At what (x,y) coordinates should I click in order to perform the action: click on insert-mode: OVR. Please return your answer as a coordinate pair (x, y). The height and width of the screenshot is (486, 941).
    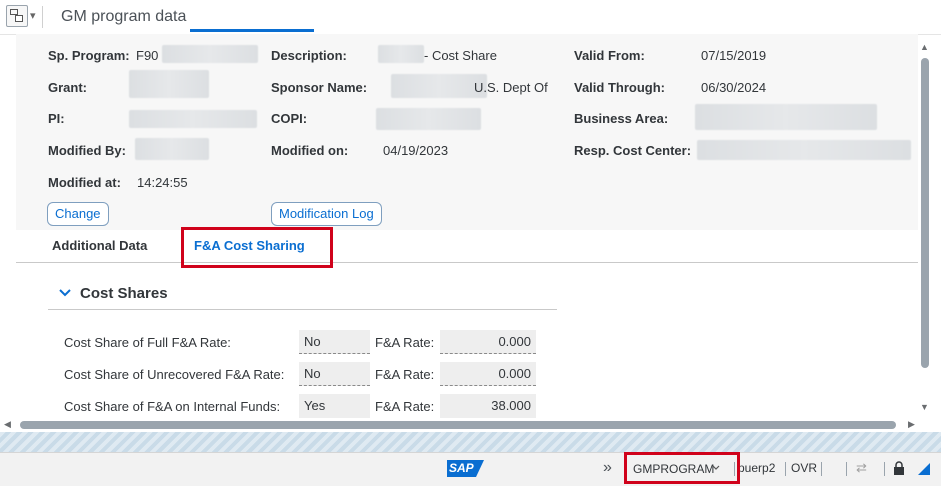
    Looking at the image, I should click on (804, 468).